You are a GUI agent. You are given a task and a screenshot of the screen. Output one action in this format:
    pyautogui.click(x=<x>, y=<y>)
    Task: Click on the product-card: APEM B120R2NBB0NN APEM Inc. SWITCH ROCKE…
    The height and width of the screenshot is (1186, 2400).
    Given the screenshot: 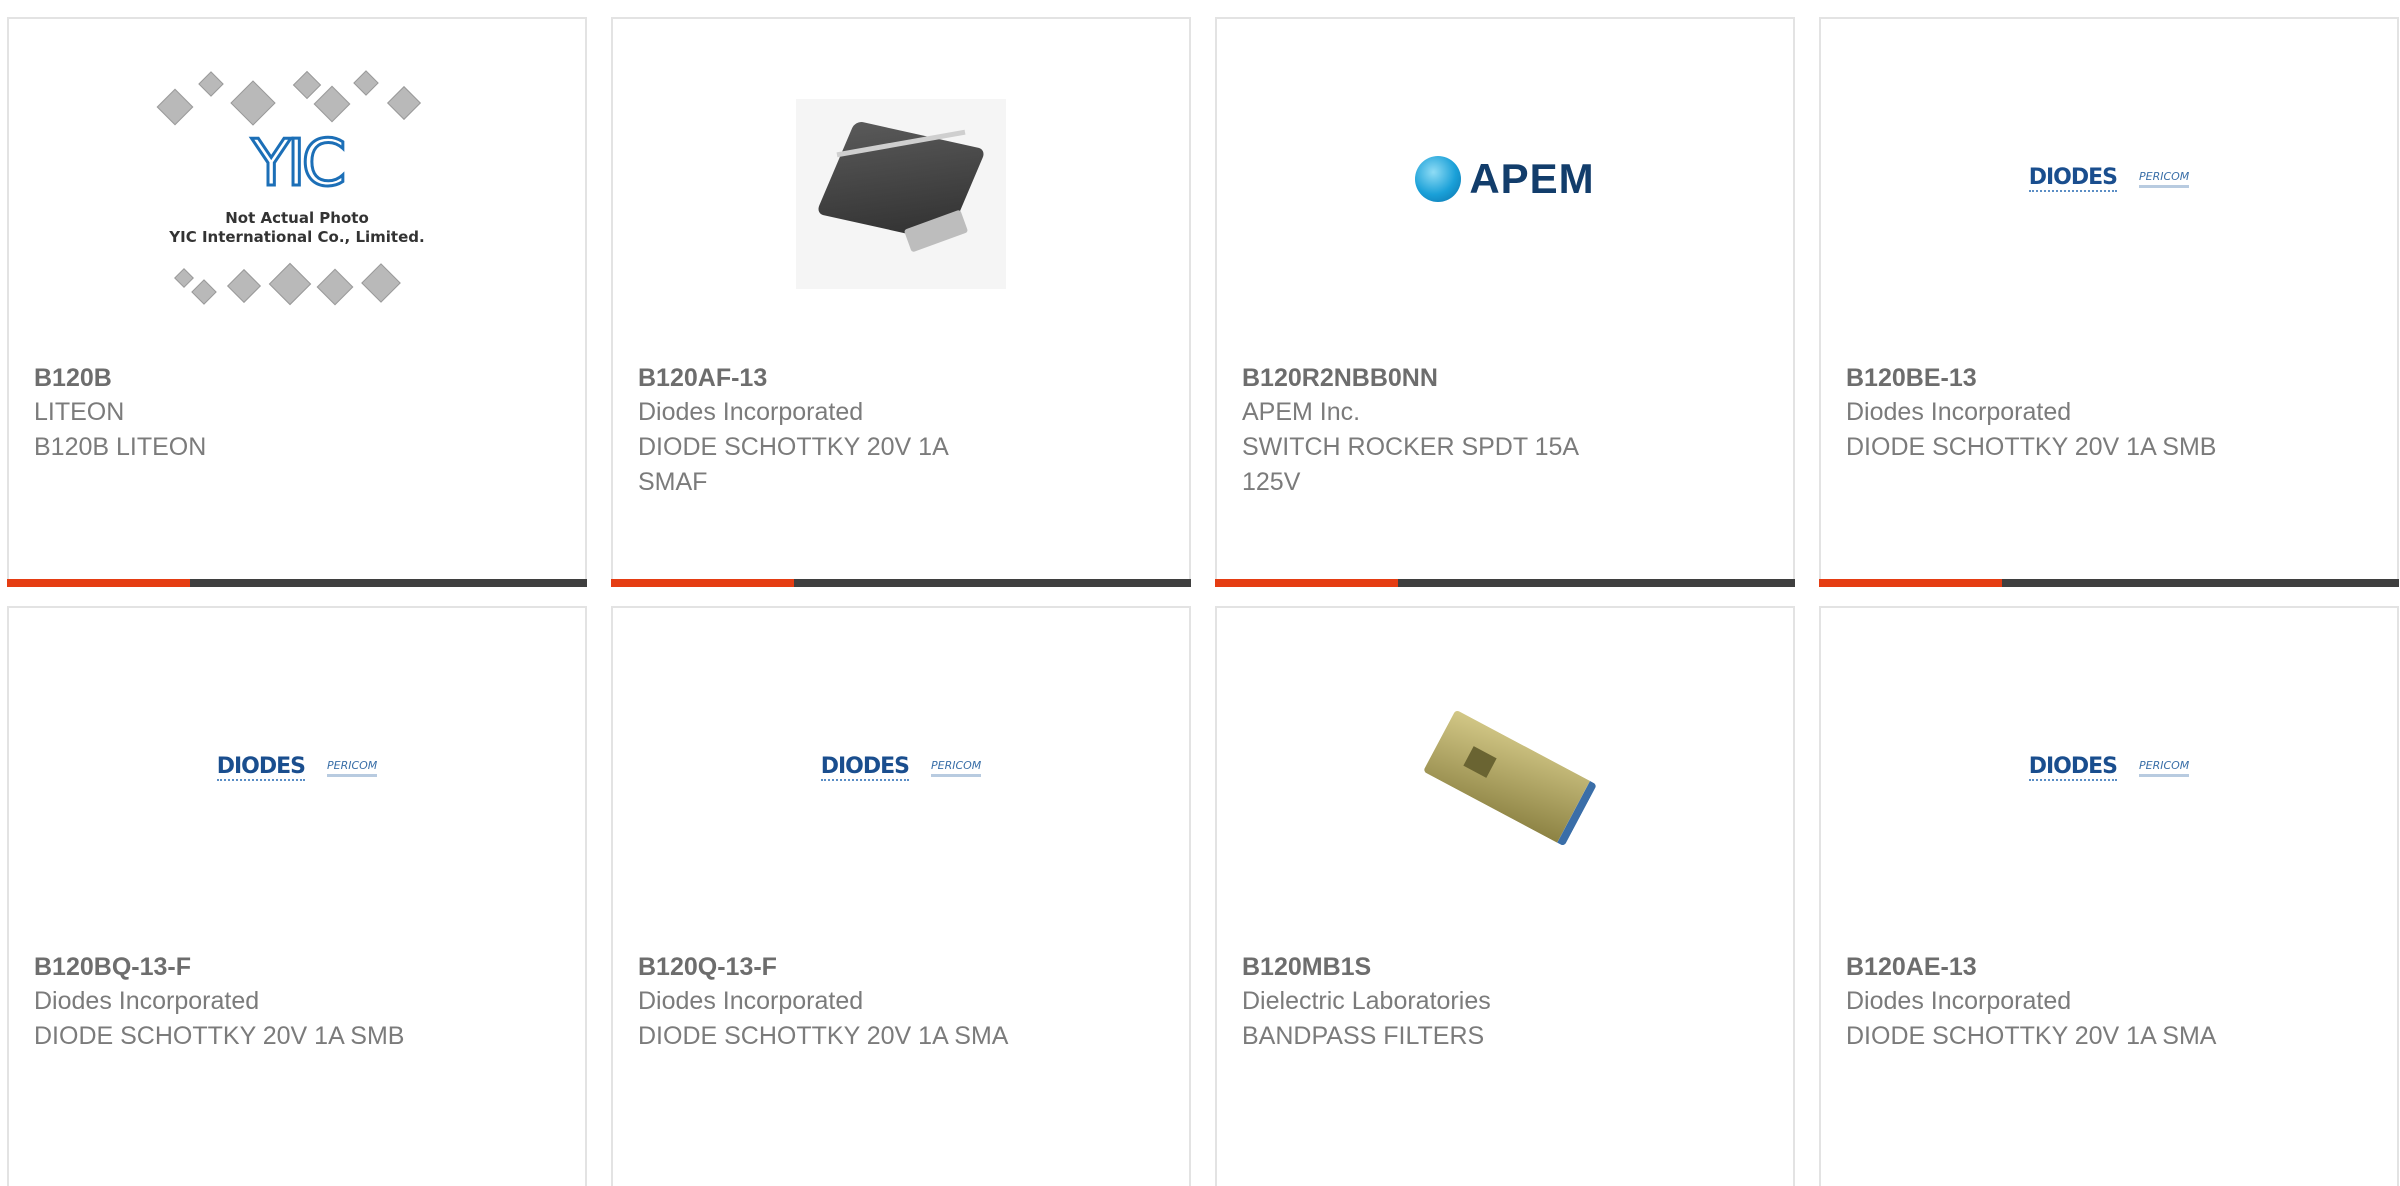 What is the action you would take?
    pyautogui.click(x=1505, y=302)
    